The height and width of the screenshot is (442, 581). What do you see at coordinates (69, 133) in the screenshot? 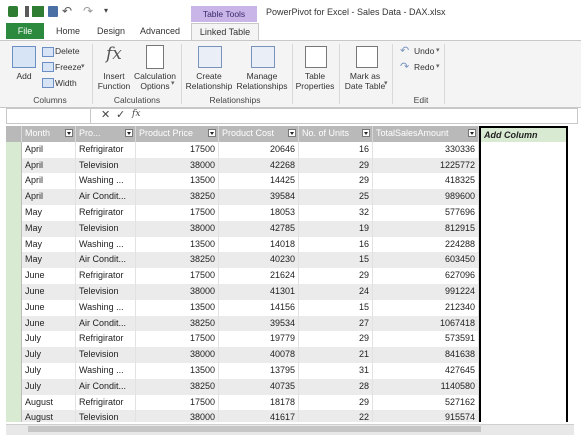
I see `month-filter-icon` at bounding box center [69, 133].